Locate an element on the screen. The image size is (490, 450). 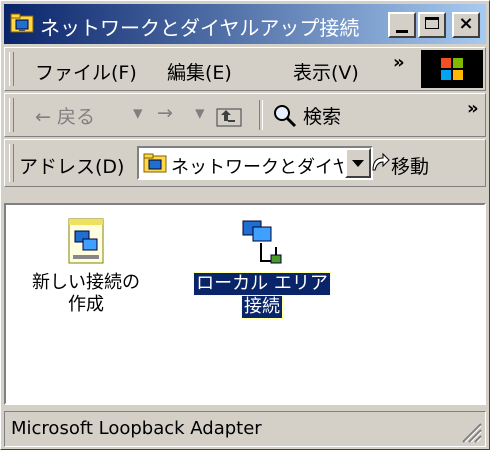
status-bar: Microsoft Loopback Adapter is located at coordinates (245, 429).